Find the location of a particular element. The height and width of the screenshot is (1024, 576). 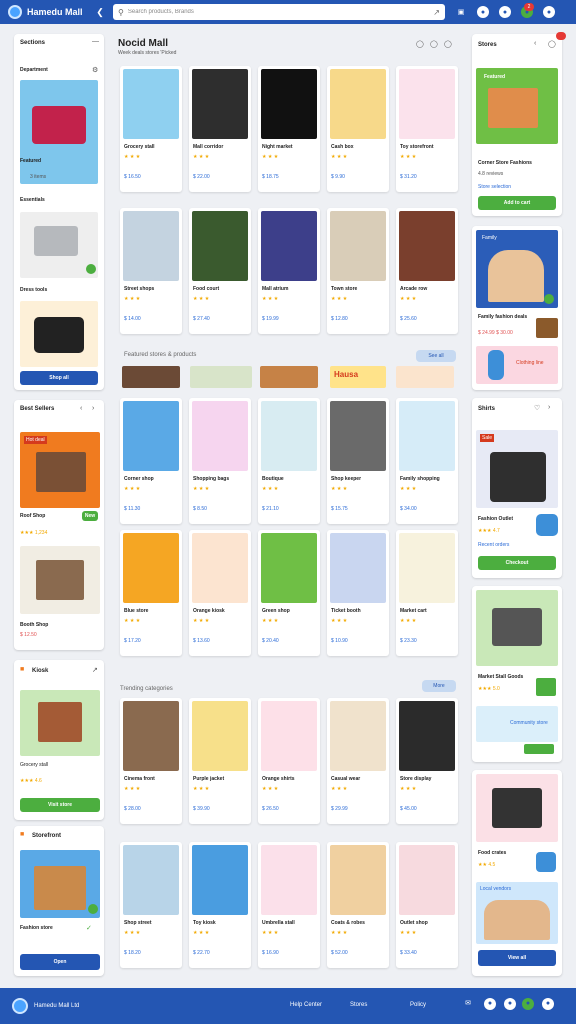

search-input: Search products, Brands is located at coordinates (280, 12).